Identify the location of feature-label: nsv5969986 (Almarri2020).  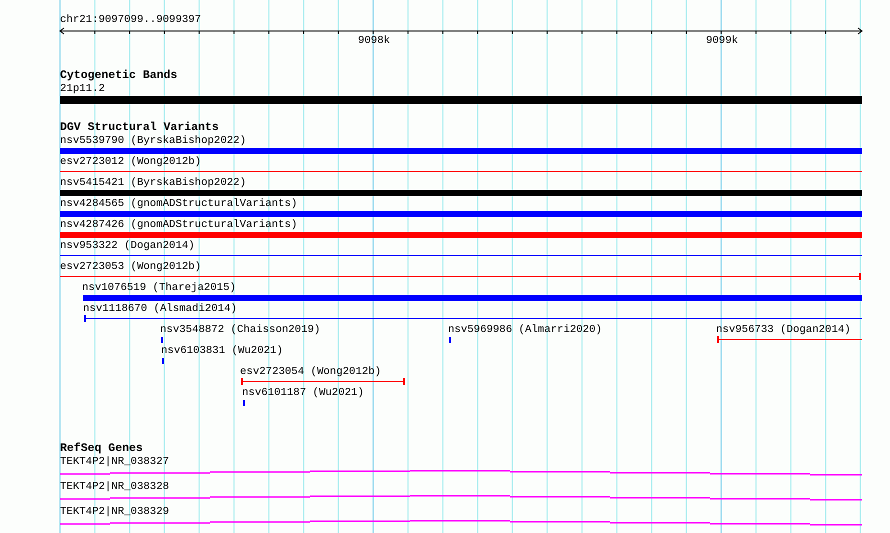
(525, 330).